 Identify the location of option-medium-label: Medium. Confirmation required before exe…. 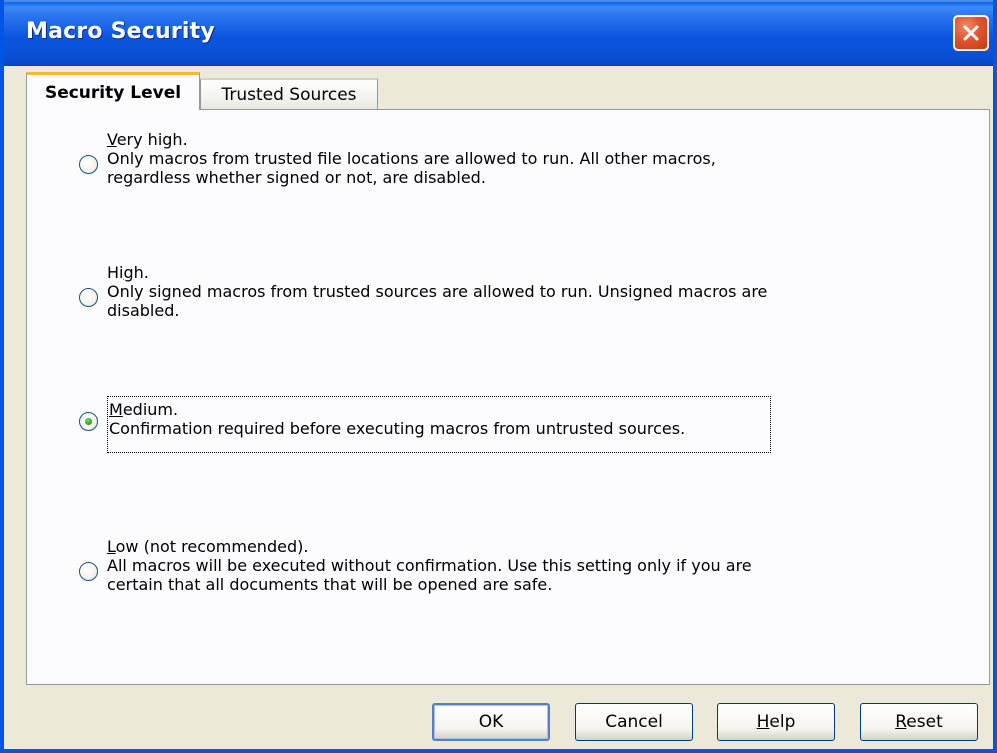
(397, 419).